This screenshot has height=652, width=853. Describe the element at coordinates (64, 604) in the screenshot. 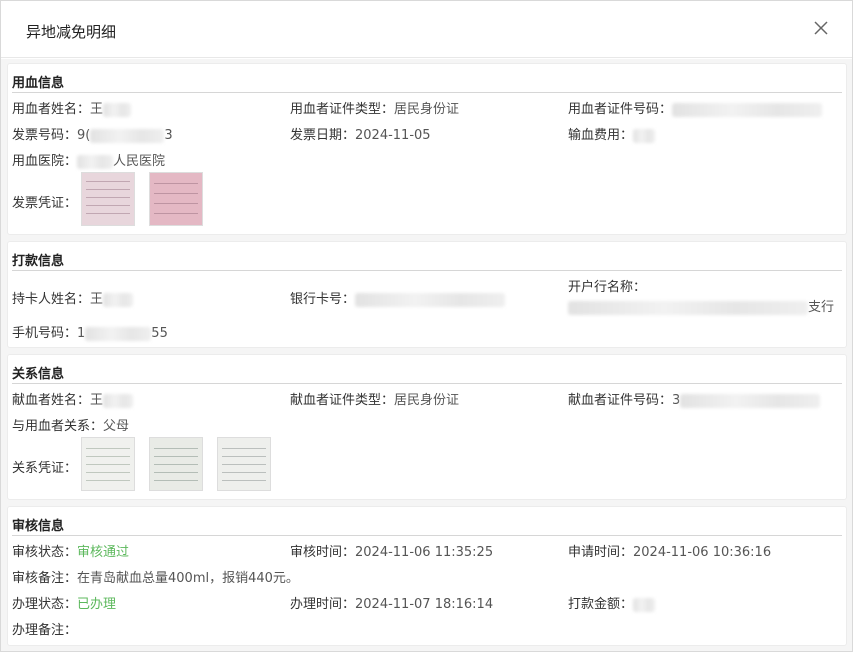

I see `process-status-field: 办理状态：已办理` at that location.